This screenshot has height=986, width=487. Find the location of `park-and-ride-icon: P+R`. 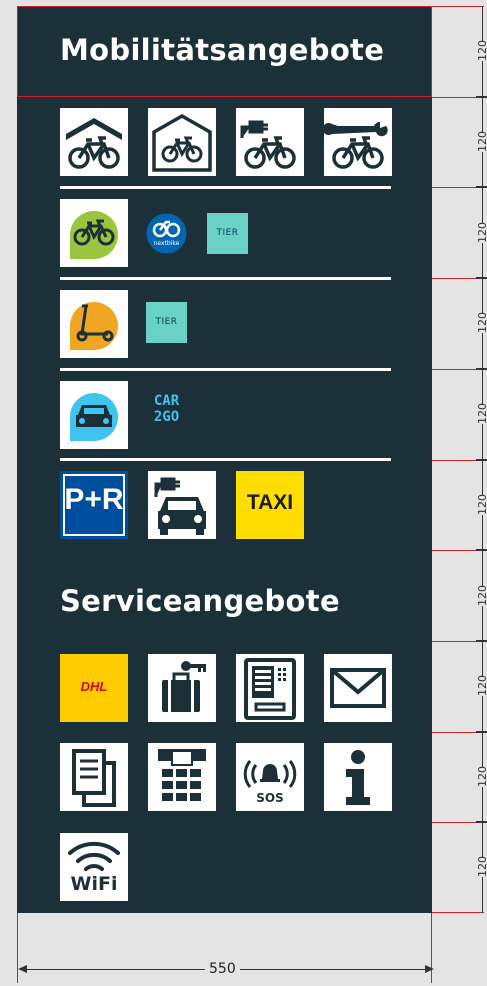

park-and-ride-icon: P+R is located at coordinates (94, 505).